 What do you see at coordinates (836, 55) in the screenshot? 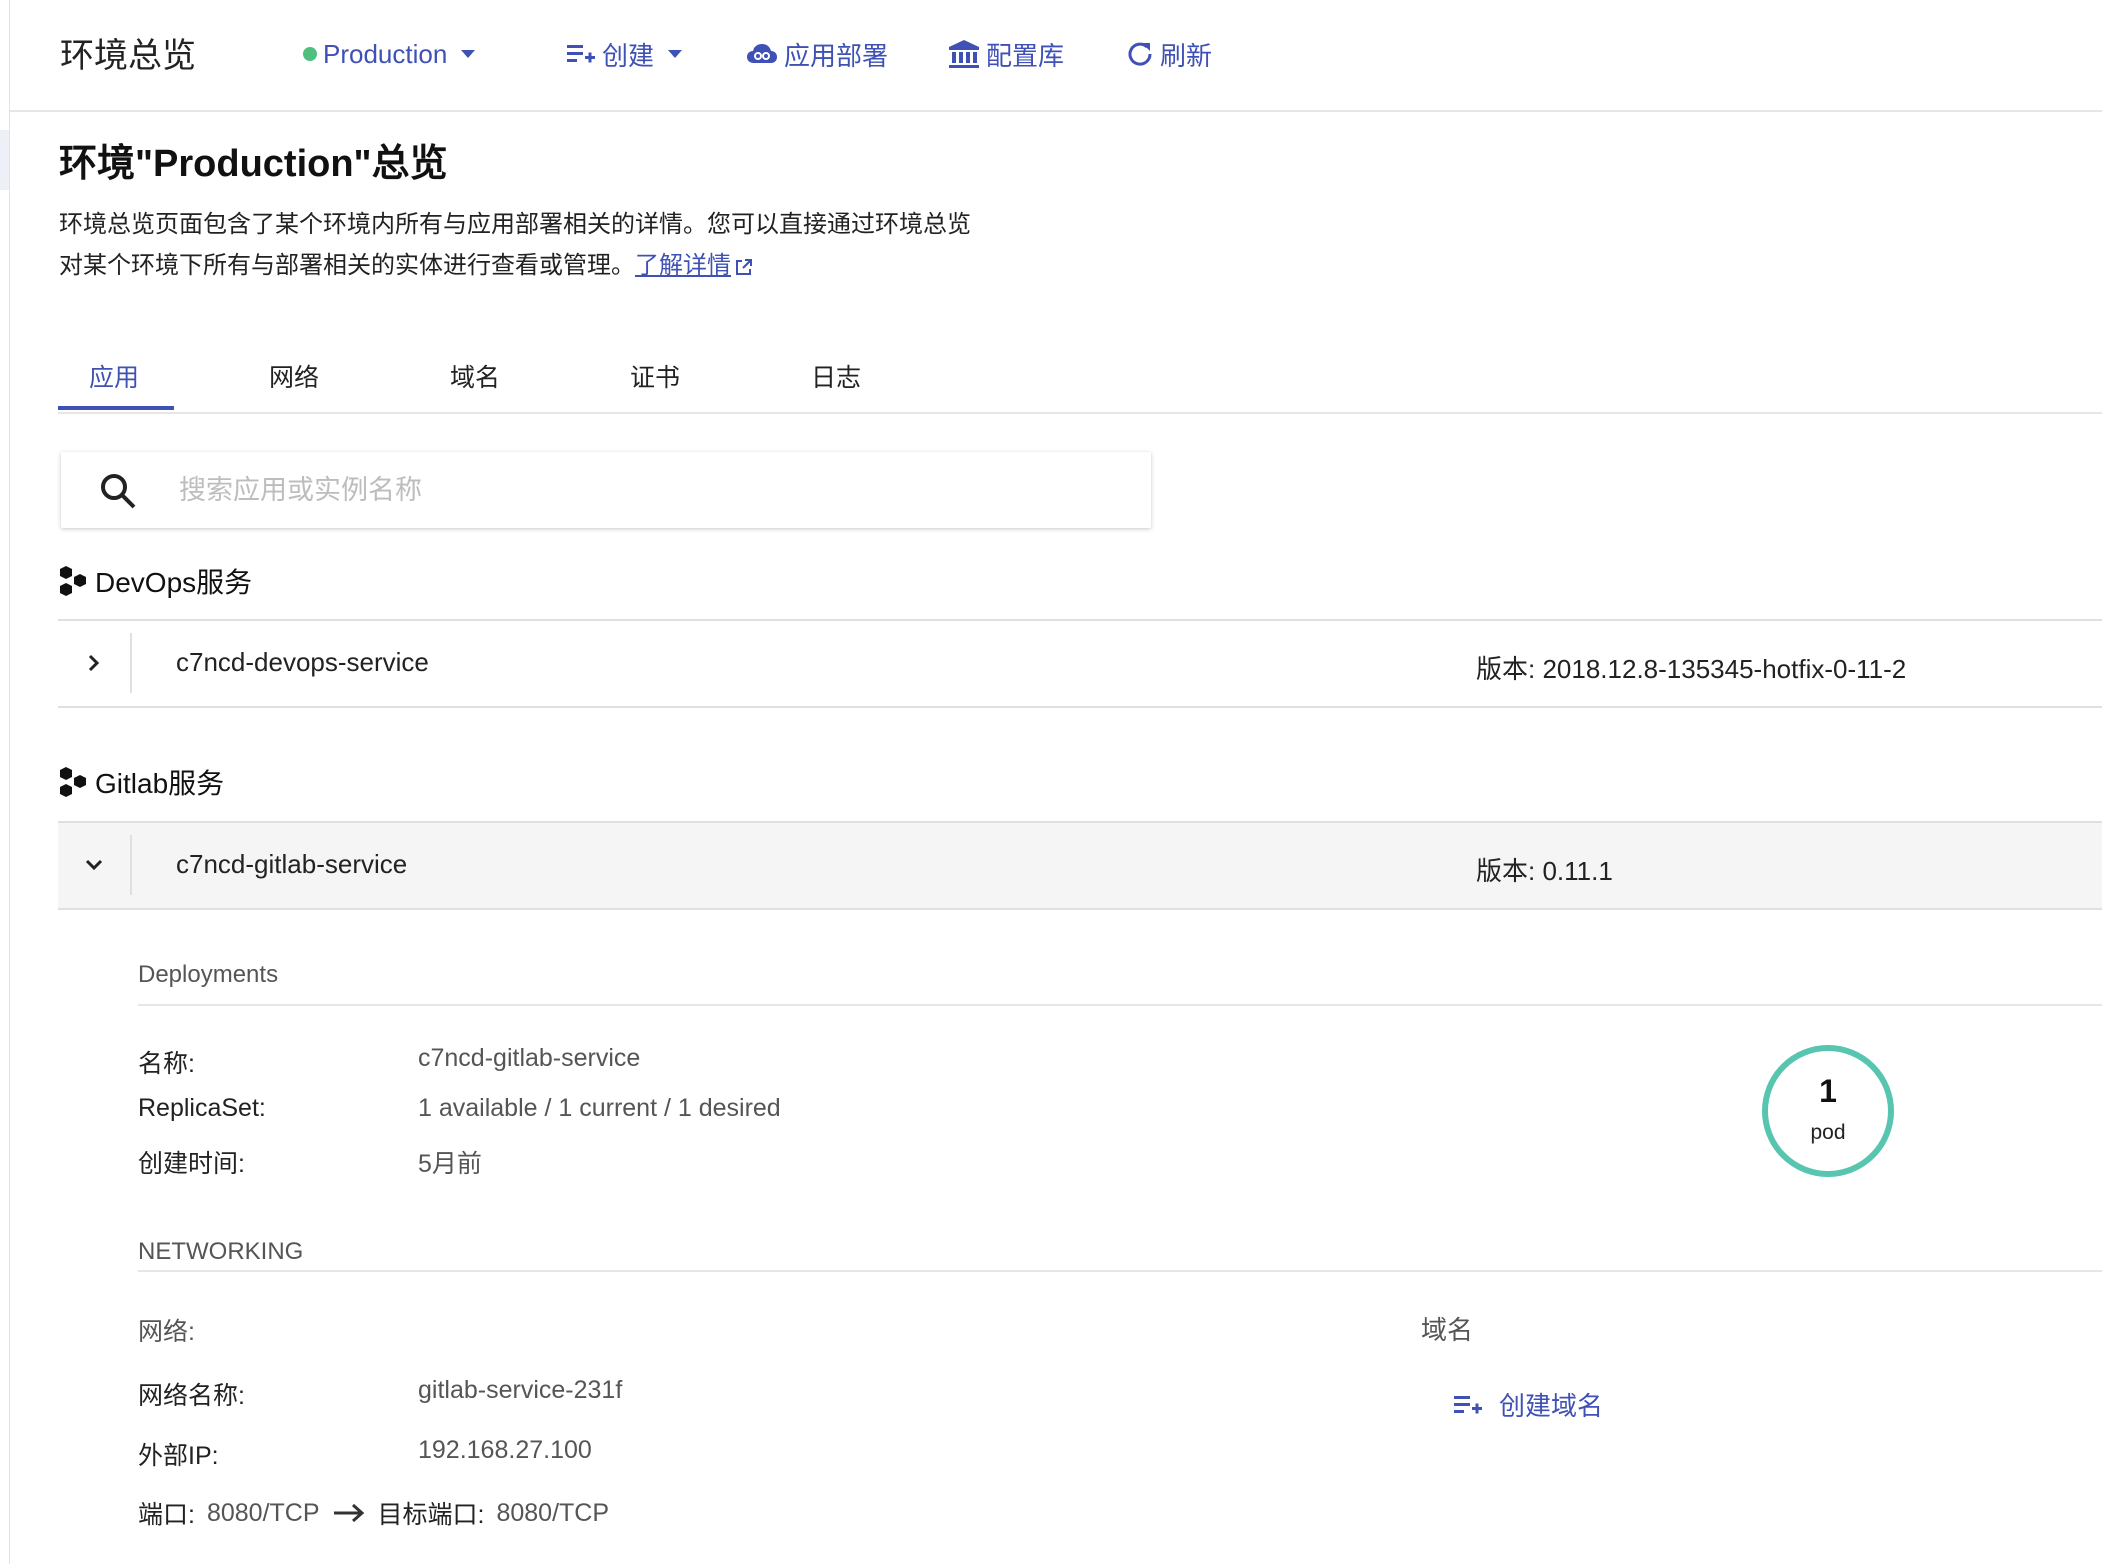
I see `app-deploy-label: 应用部署` at bounding box center [836, 55].